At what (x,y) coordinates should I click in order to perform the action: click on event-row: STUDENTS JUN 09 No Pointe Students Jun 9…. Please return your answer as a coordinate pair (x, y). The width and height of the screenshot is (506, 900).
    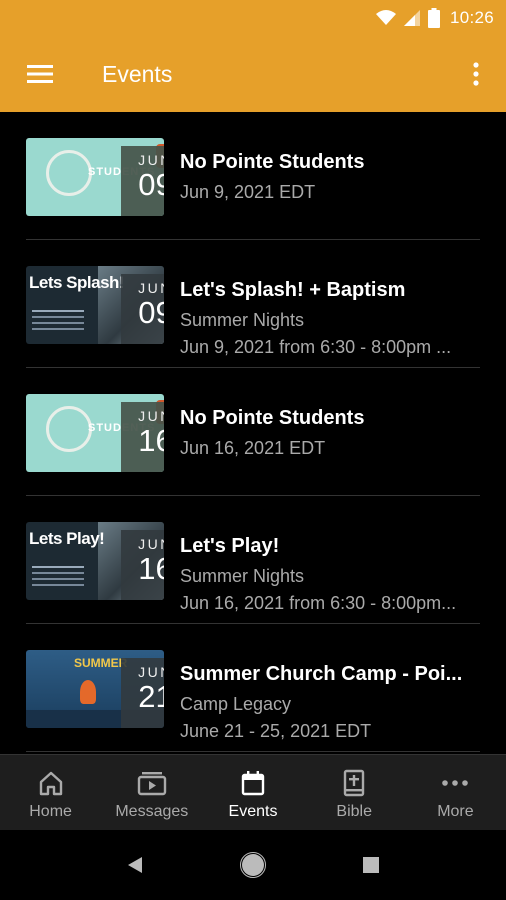
    Looking at the image, I should click on (253, 176).